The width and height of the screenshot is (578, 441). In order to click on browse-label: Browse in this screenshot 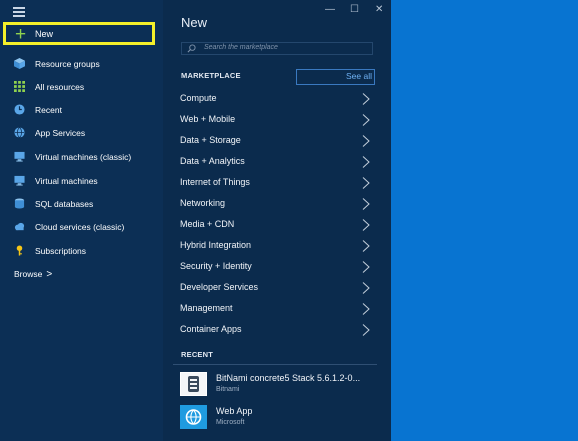, I will do `click(28, 274)`.